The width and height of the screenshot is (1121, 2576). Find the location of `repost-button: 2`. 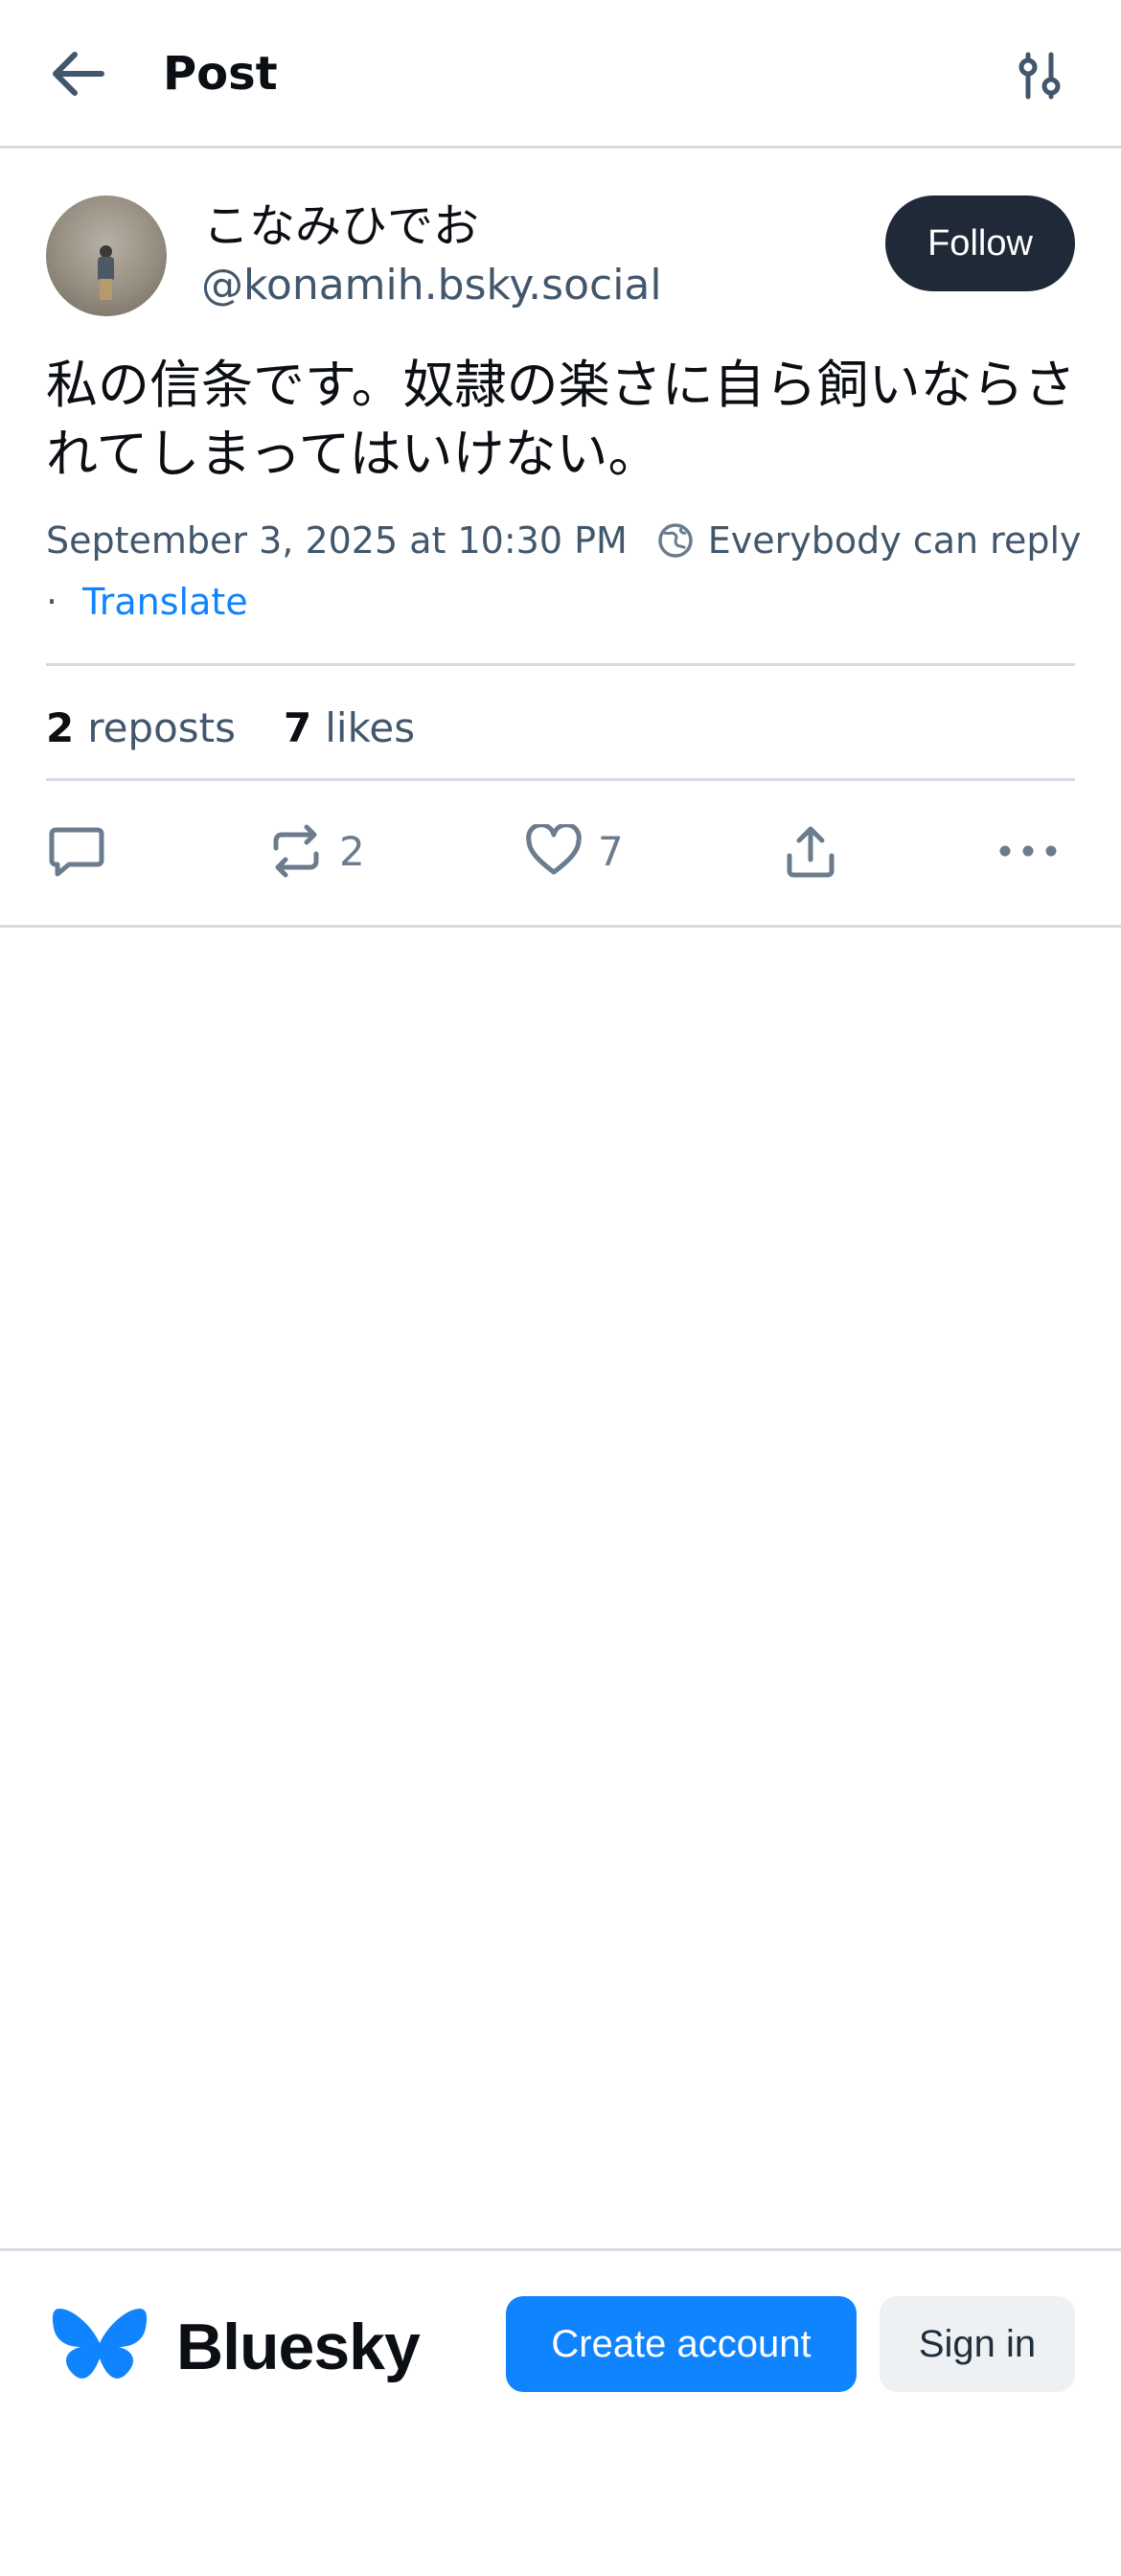

repost-button: 2 is located at coordinates (316, 851).